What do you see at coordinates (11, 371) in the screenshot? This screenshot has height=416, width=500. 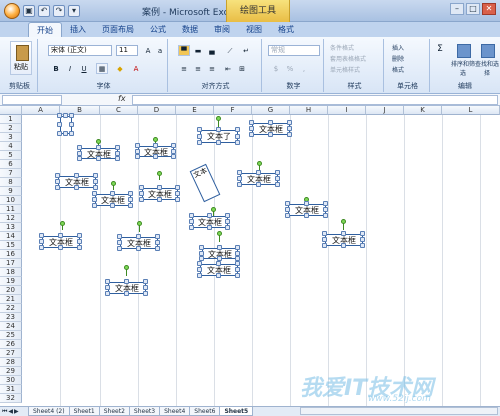 I see `row-header: 29` at bounding box center [11, 371].